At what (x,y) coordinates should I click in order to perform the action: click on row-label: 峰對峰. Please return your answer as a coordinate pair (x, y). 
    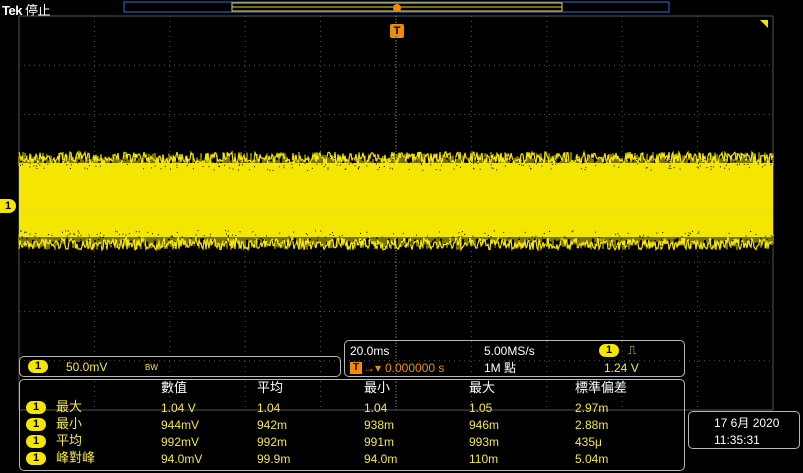
    Looking at the image, I should click on (76, 457).